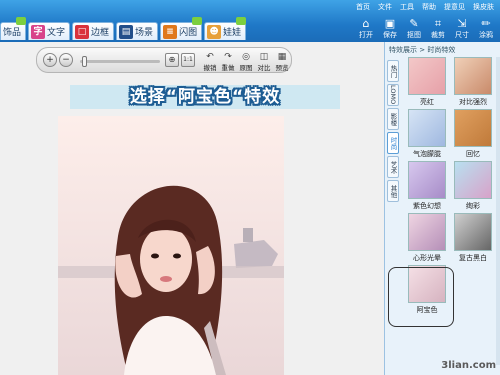 The height and width of the screenshot is (375, 500). What do you see at coordinates (264, 57) in the screenshot?
I see `compare-icon: ◫` at bounding box center [264, 57].